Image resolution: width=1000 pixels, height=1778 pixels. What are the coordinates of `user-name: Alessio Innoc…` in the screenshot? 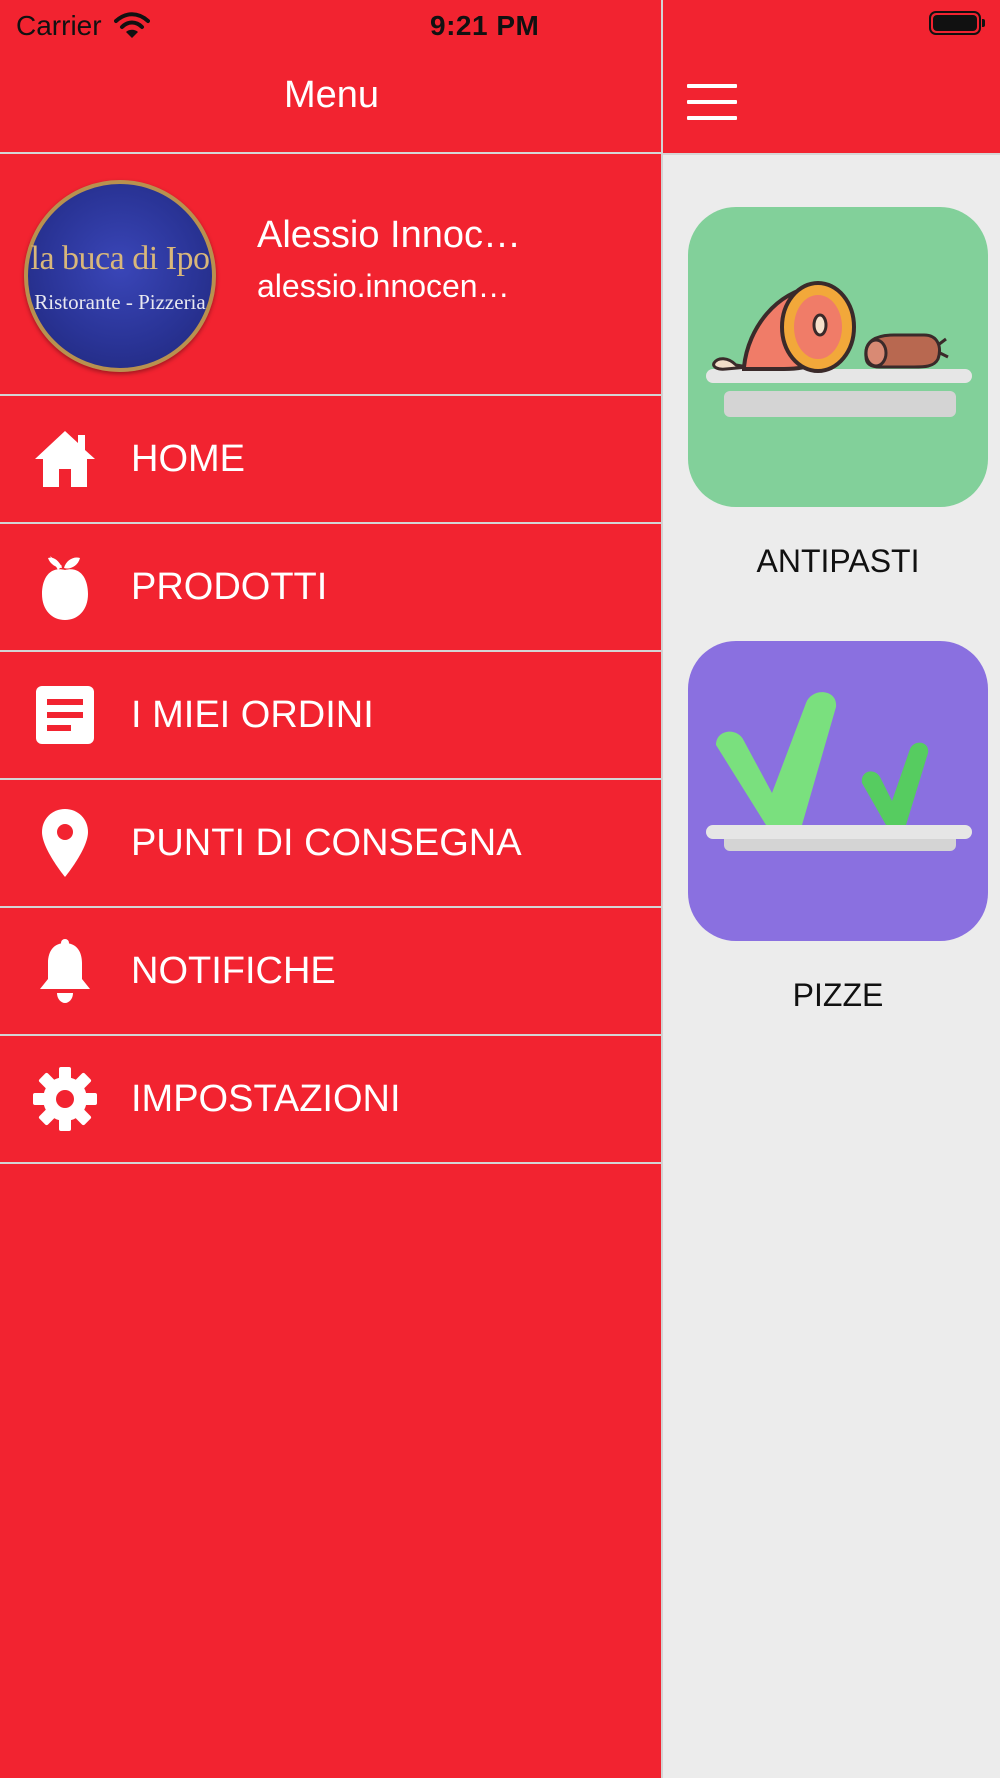 It's located at (389, 235).